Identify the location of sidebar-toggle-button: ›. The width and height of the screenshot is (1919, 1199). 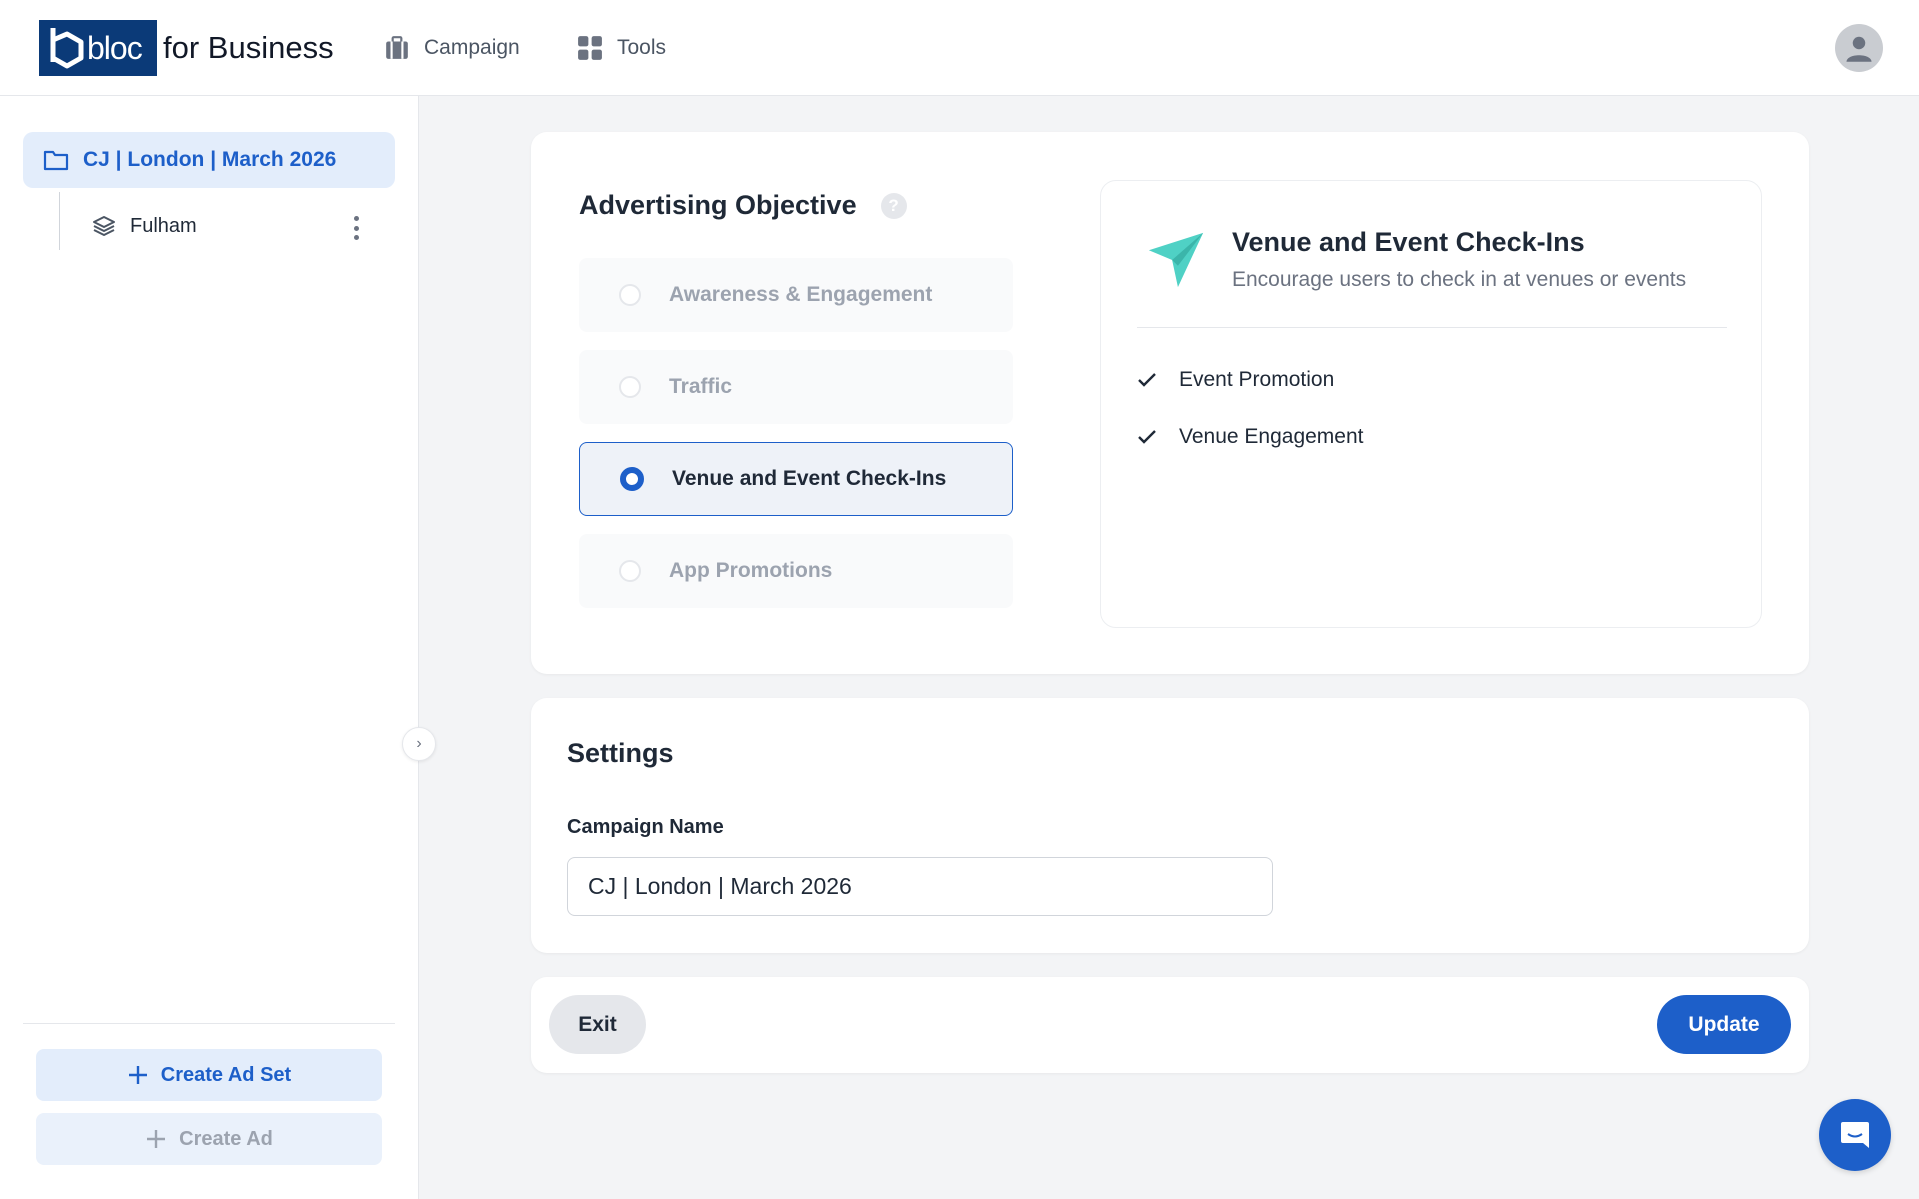
(419, 744).